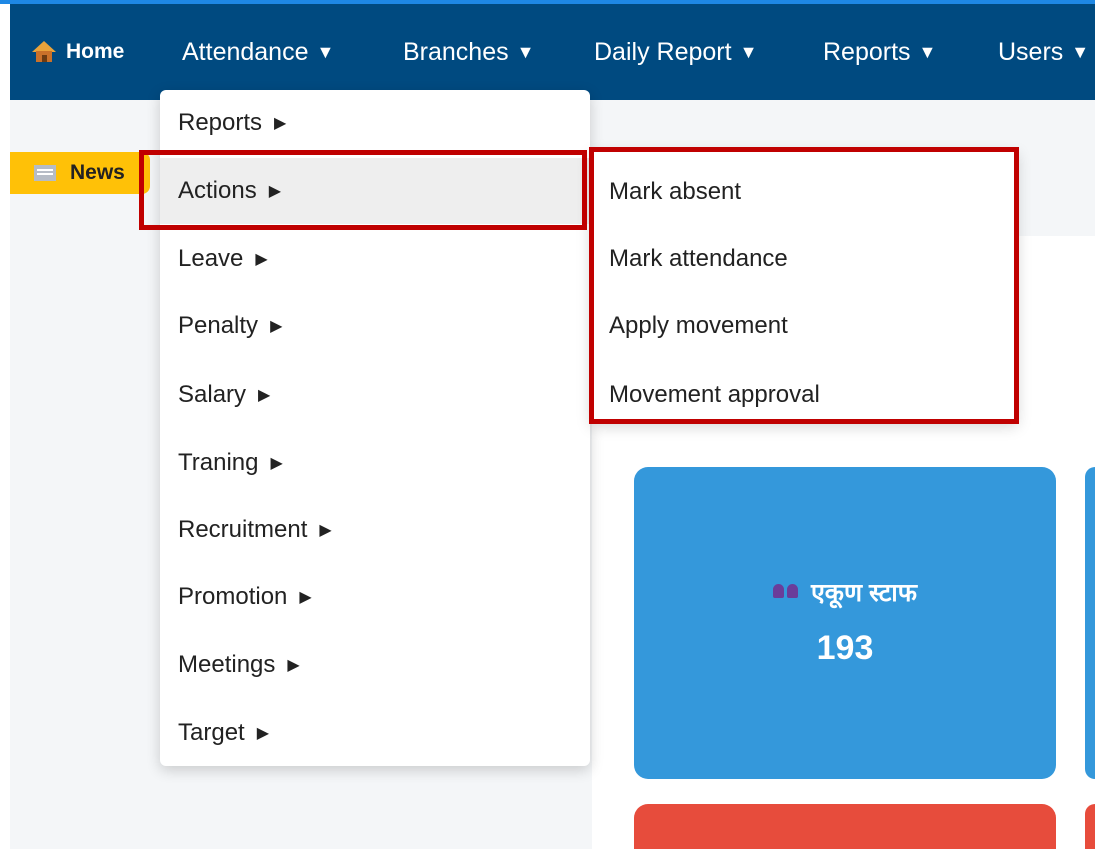  I want to click on menu-item-traning: Traning ▶, so click(375, 463).